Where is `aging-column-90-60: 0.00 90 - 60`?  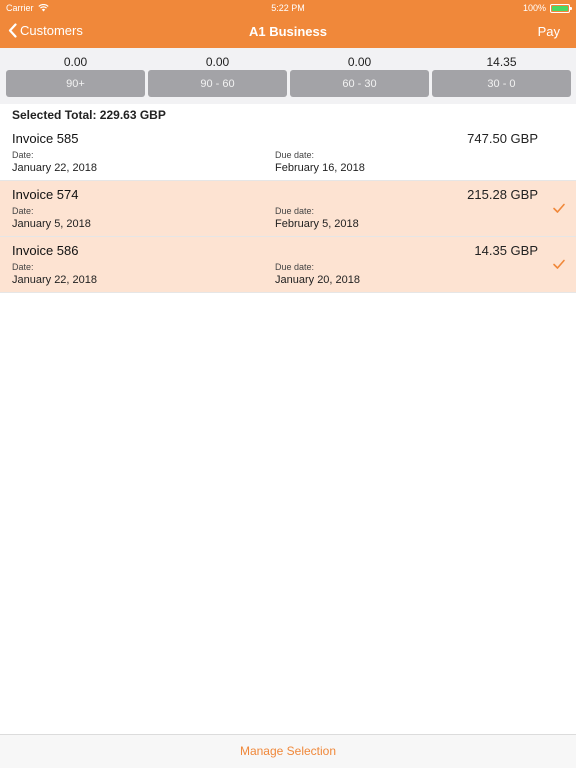
aging-column-90-60: 0.00 90 - 60 is located at coordinates (217, 76).